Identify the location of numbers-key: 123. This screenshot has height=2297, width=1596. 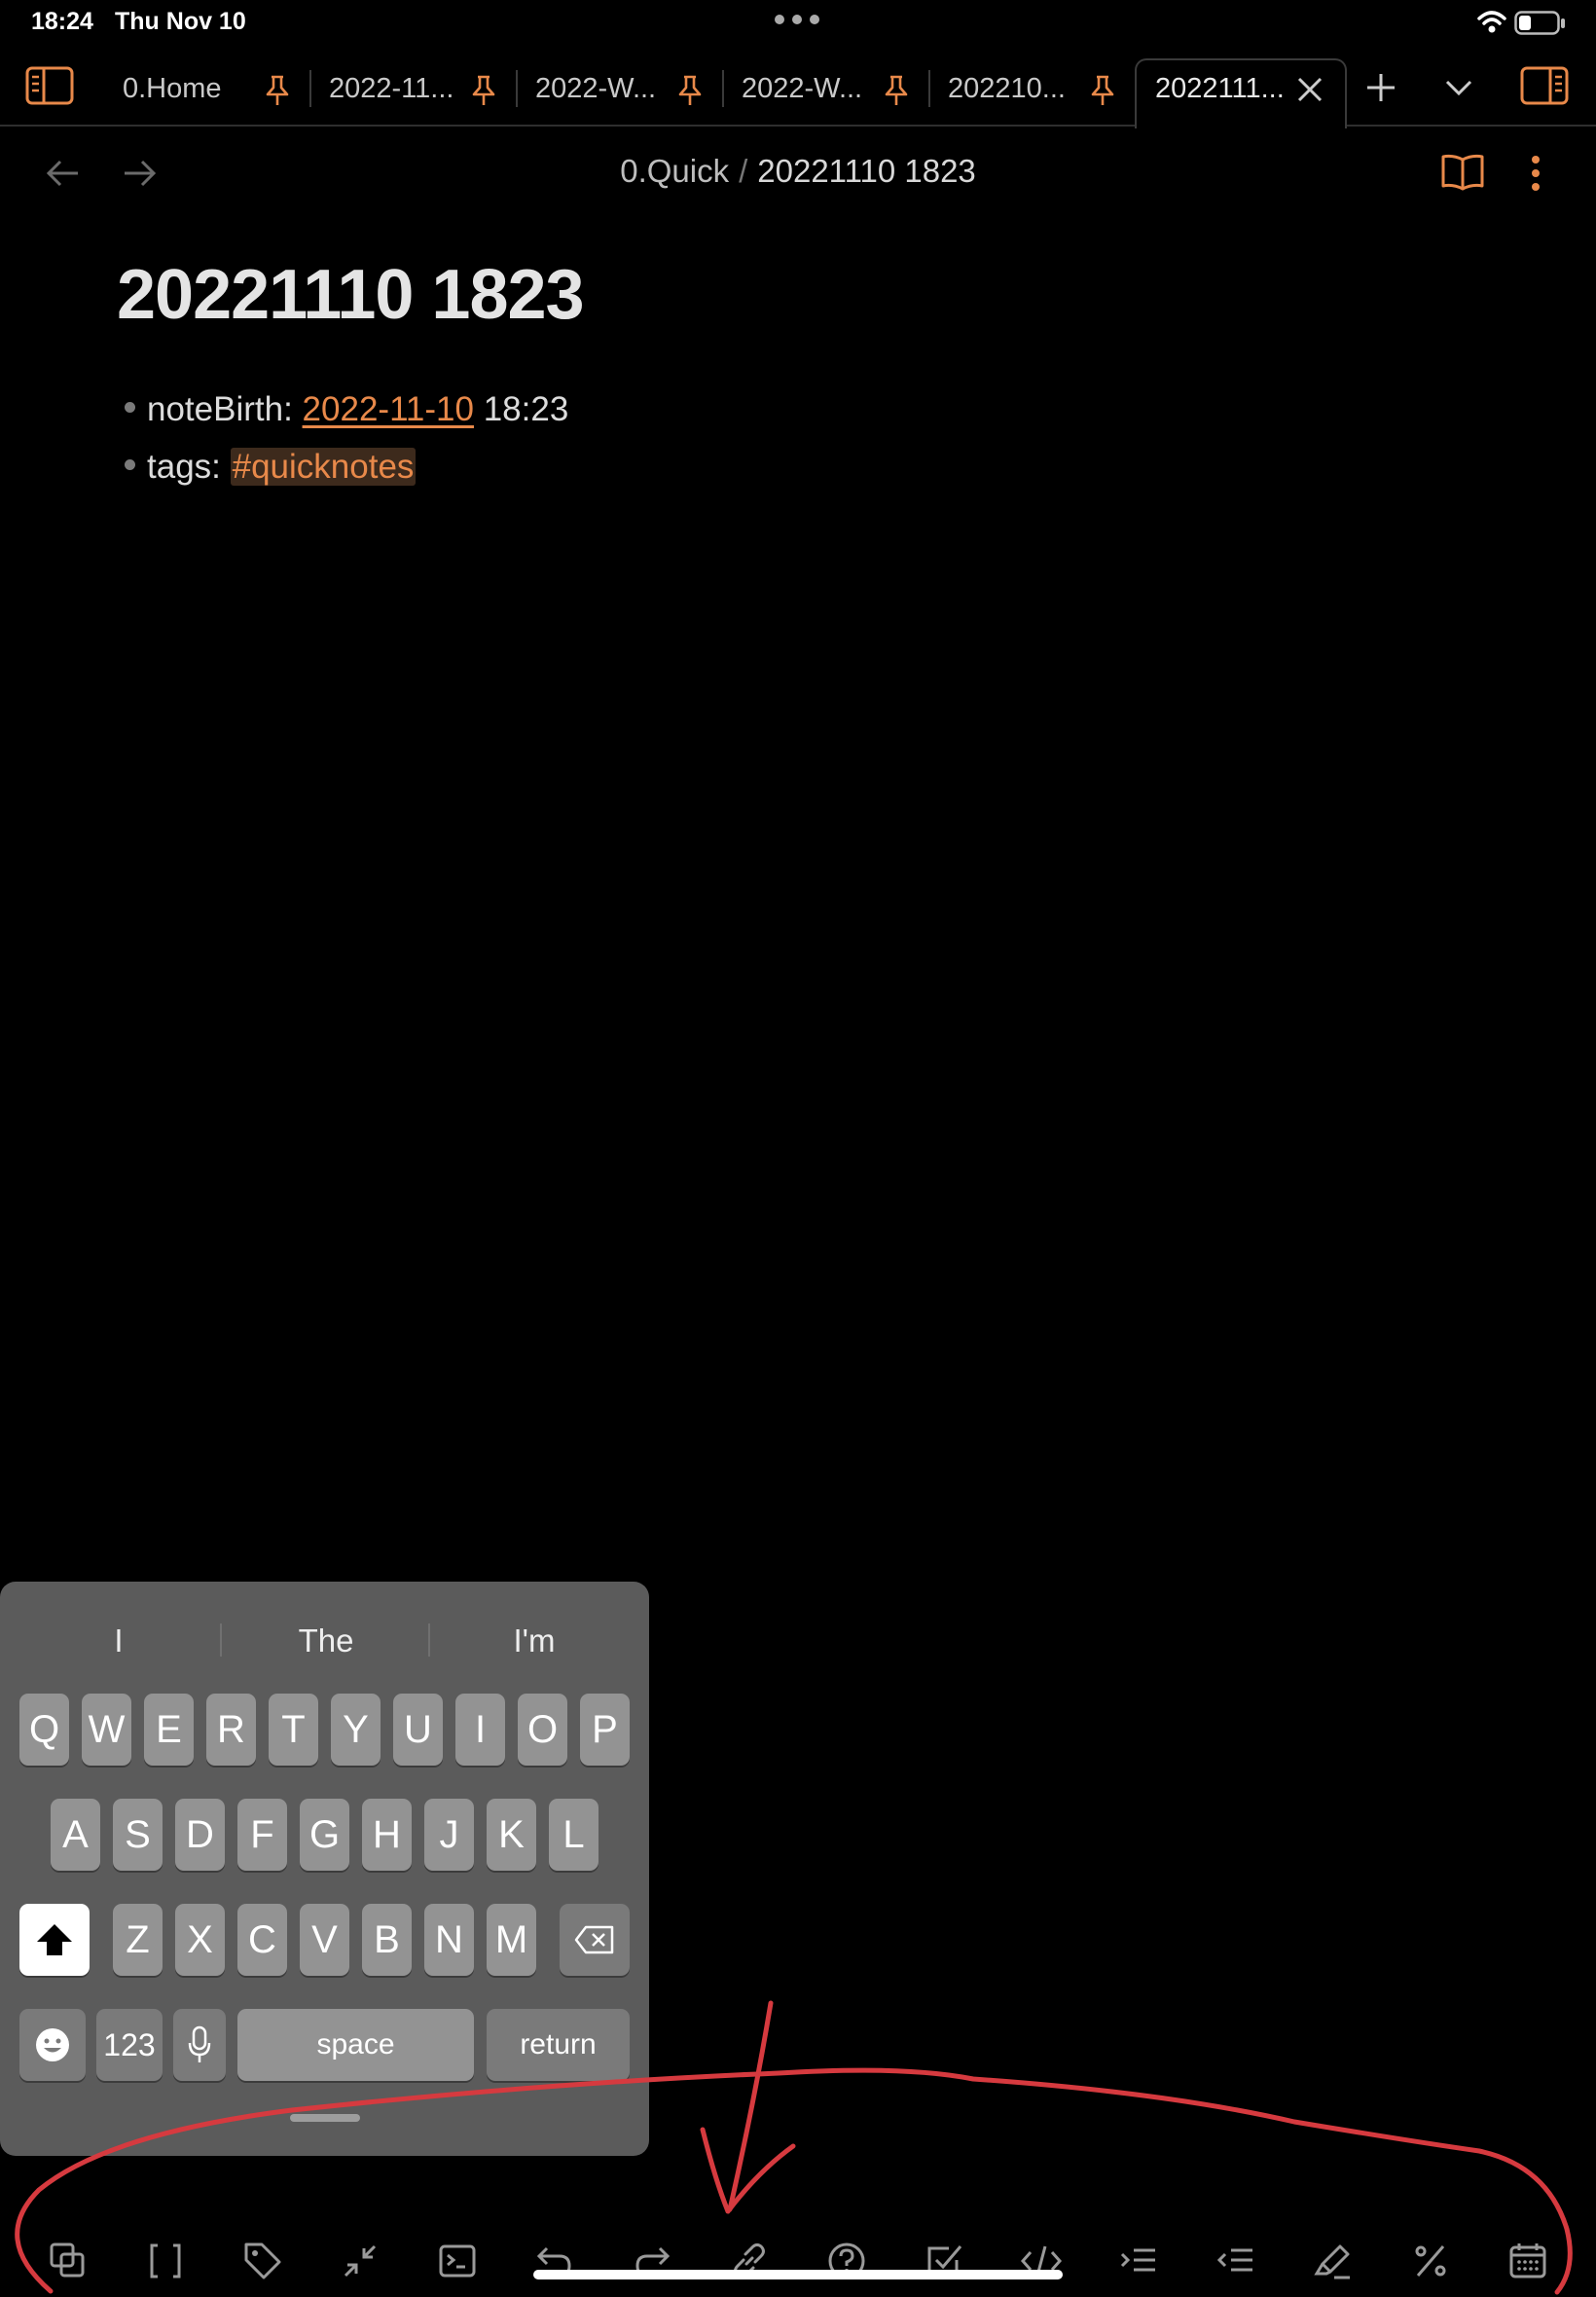
(129, 2045).